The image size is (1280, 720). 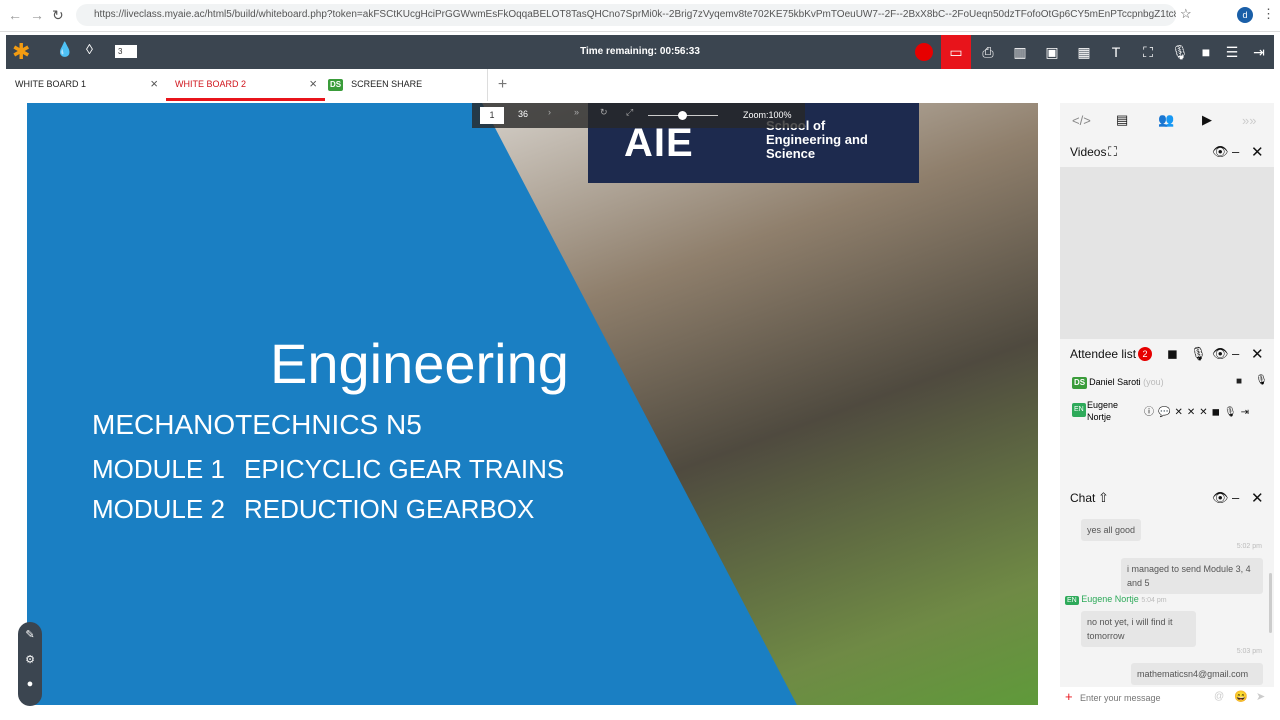 What do you see at coordinates (1198, 354) in the screenshot?
I see `mic-off-icon: 🎙` at bounding box center [1198, 354].